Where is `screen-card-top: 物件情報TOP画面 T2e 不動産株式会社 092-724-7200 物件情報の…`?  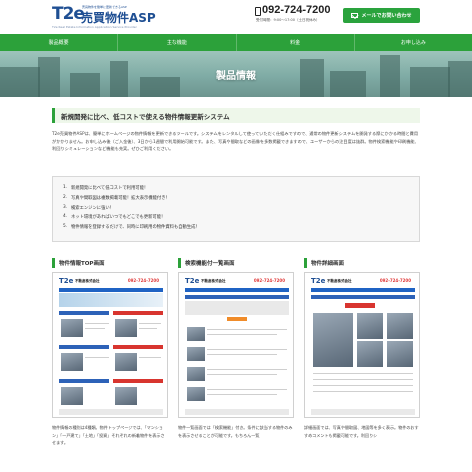
screen-card-top: 物件情報TOP画面 T2e 不動産株式会社 092-724-7200 物件情報の… is located at coordinates (110, 365).